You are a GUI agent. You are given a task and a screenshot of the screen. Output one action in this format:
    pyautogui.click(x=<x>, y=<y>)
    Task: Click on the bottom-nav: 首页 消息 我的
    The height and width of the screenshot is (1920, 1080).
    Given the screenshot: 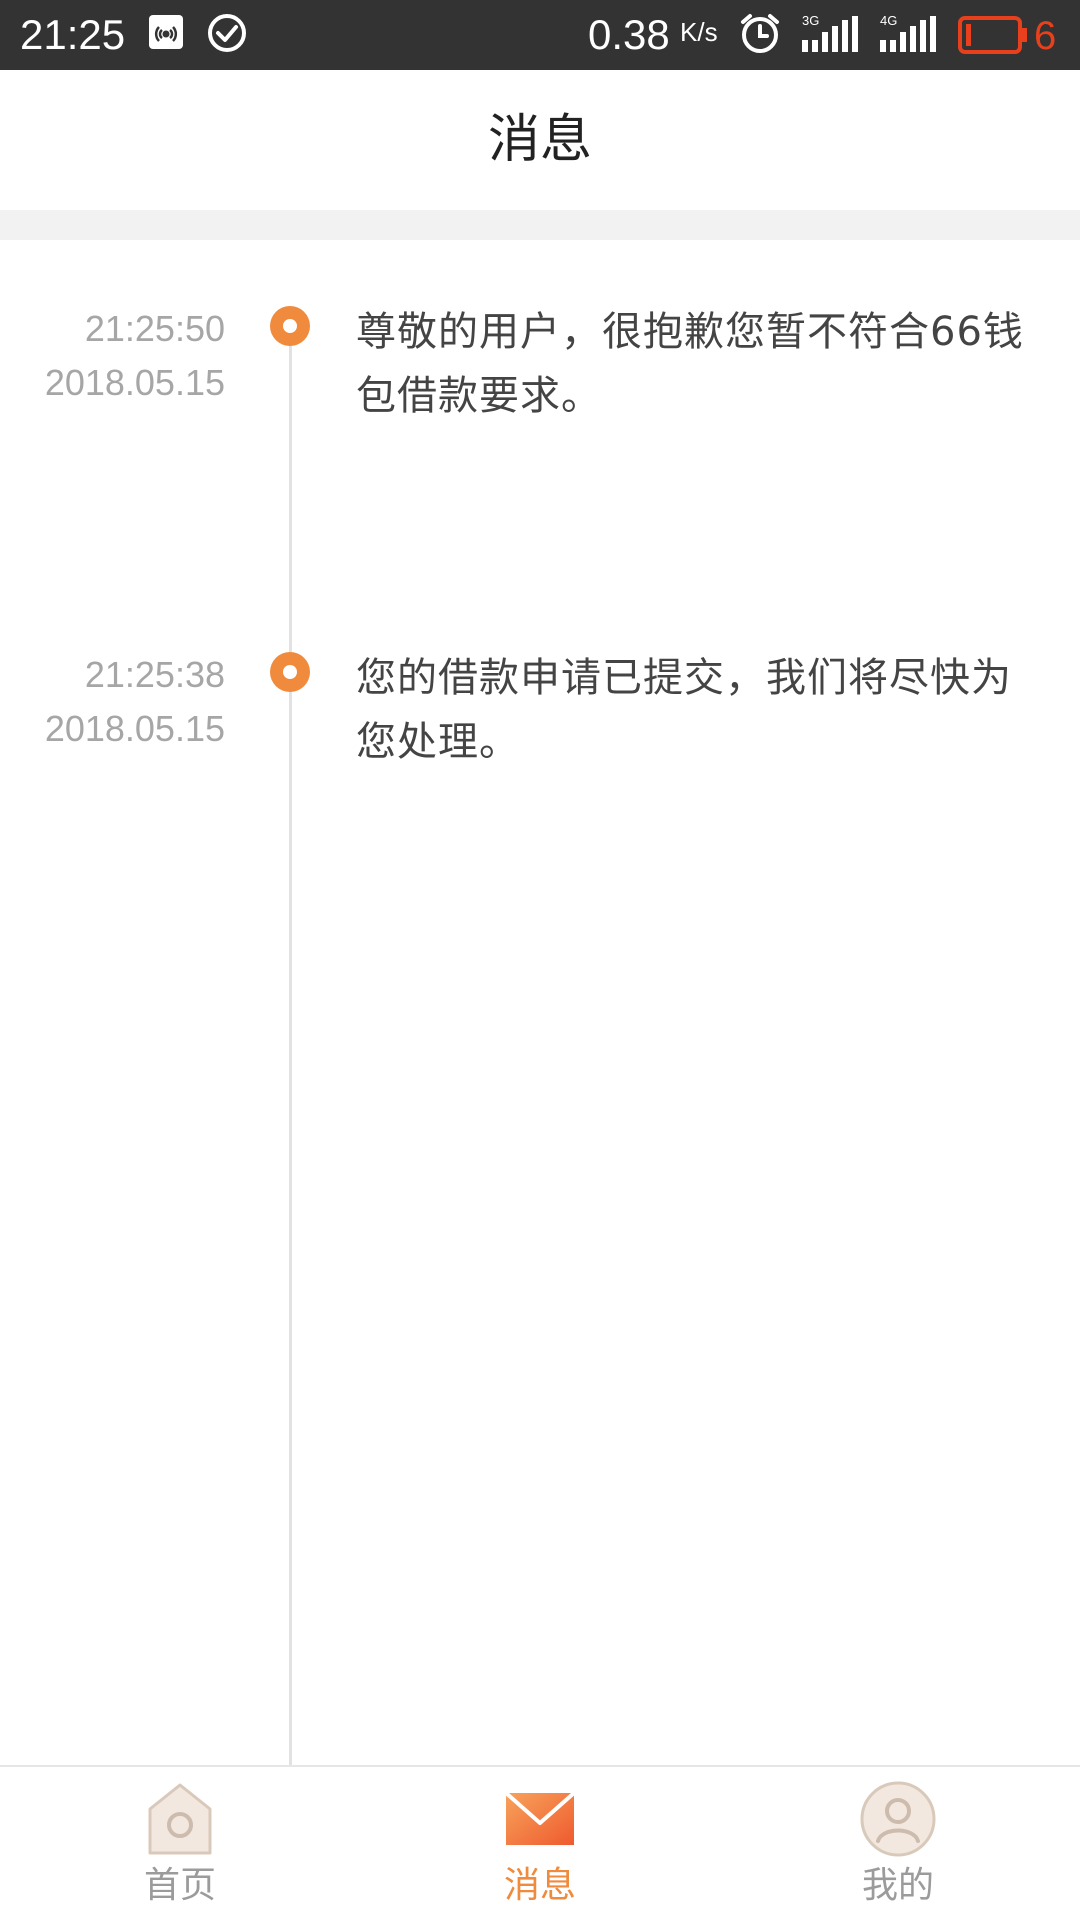 What is the action you would take?
    pyautogui.click(x=540, y=1842)
    